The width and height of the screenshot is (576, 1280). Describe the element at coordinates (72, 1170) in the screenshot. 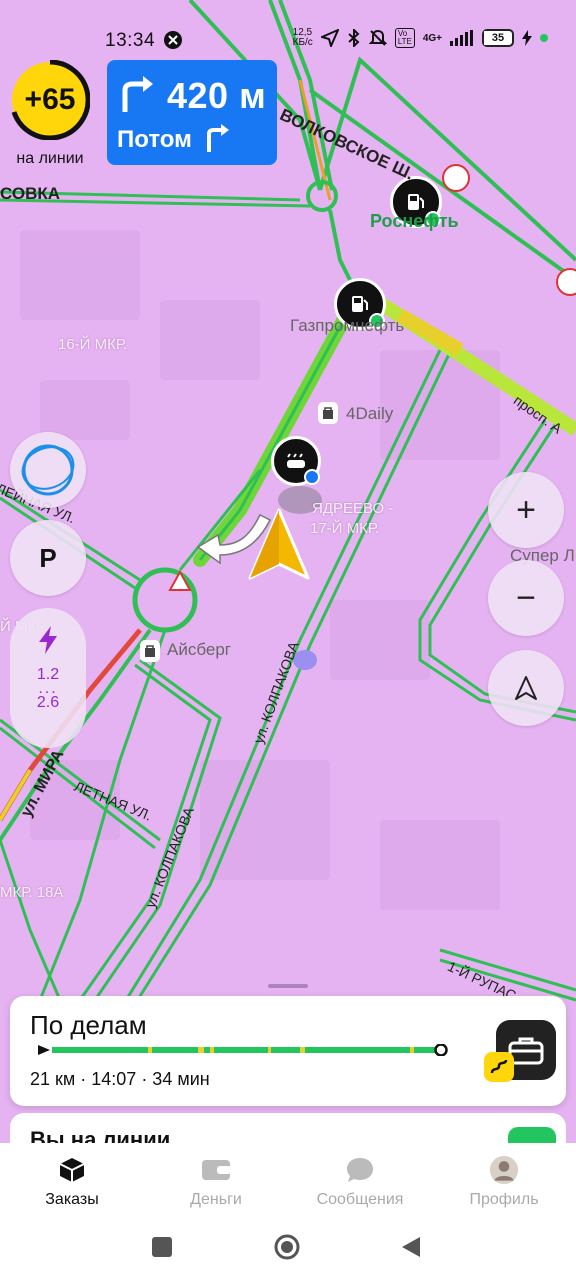

I see `orders-box-icon` at that location.